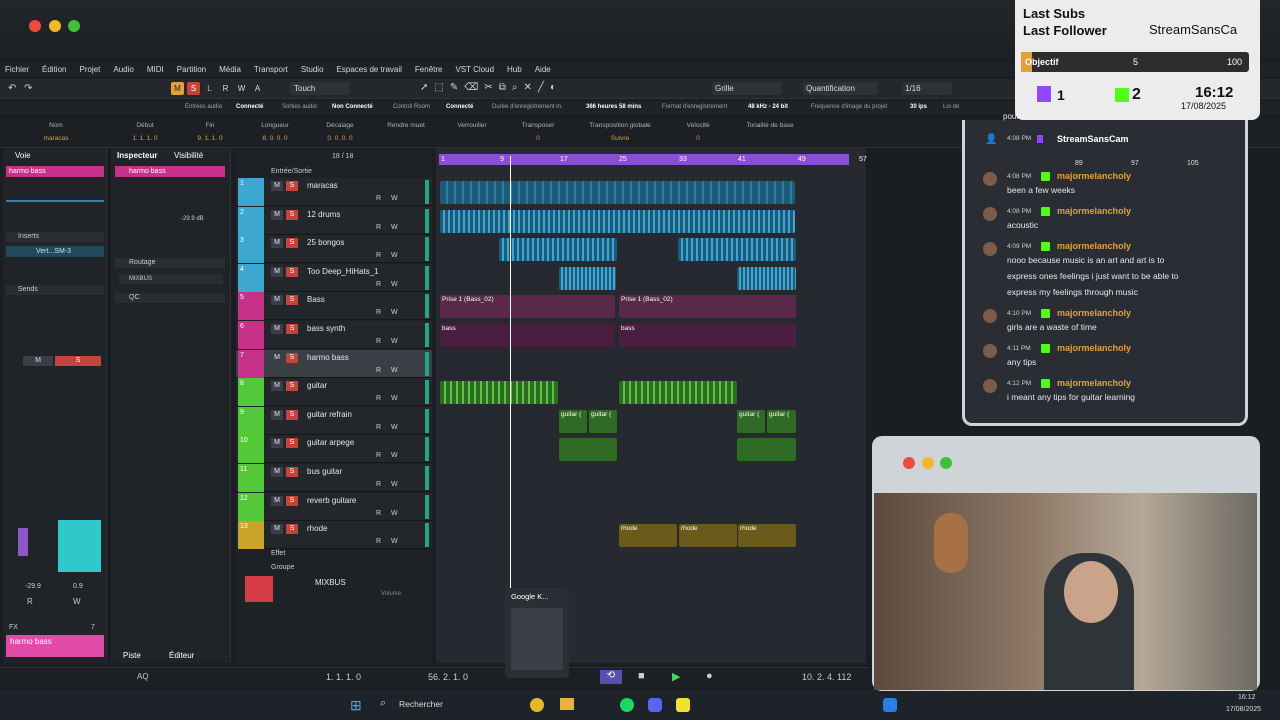  Describe the element at coordinates (627, 705) in the screenshot. I see `spotify-icon` at that location.